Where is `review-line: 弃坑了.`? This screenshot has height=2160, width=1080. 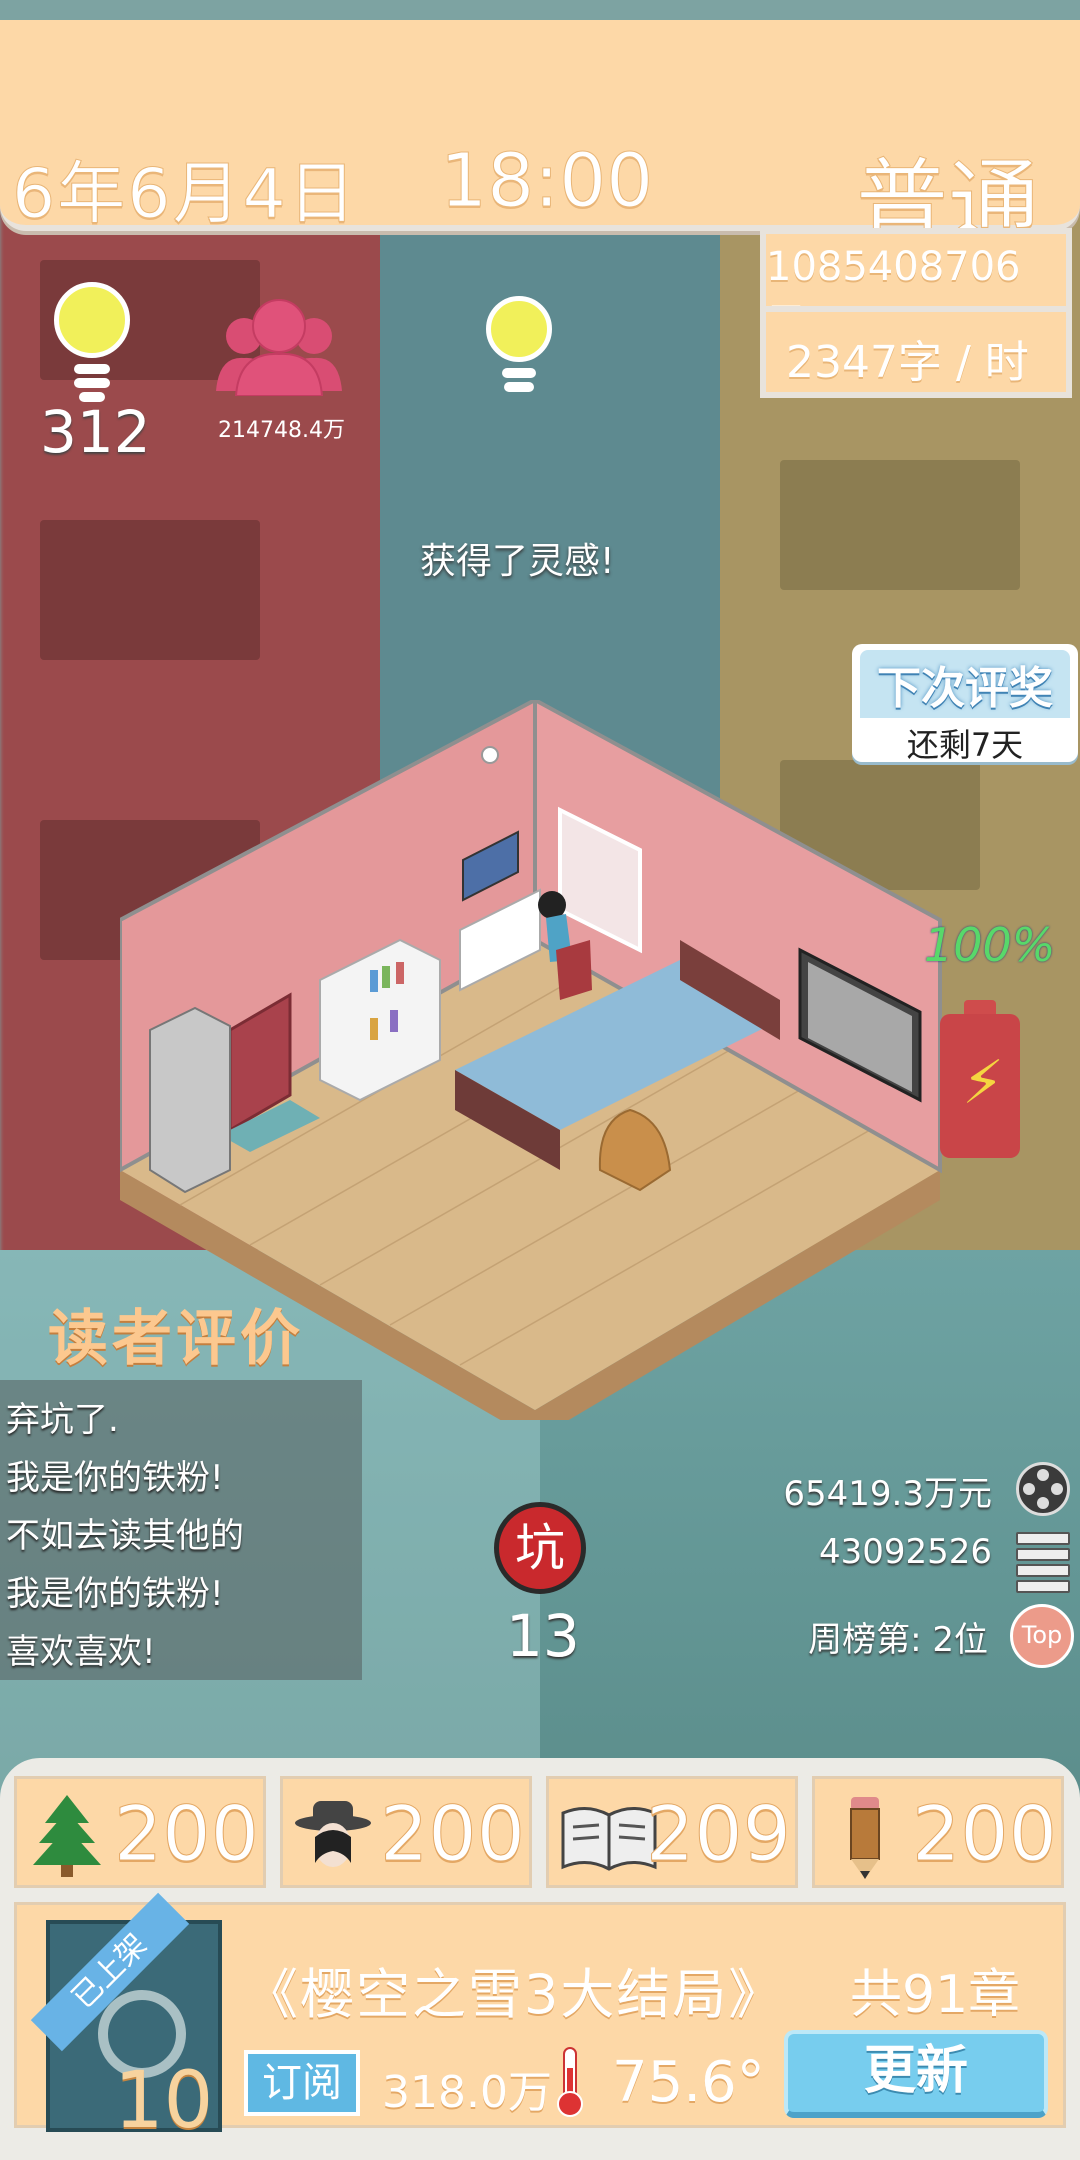
review-line: 弃坑了. is located at coordinates (62, 1420).